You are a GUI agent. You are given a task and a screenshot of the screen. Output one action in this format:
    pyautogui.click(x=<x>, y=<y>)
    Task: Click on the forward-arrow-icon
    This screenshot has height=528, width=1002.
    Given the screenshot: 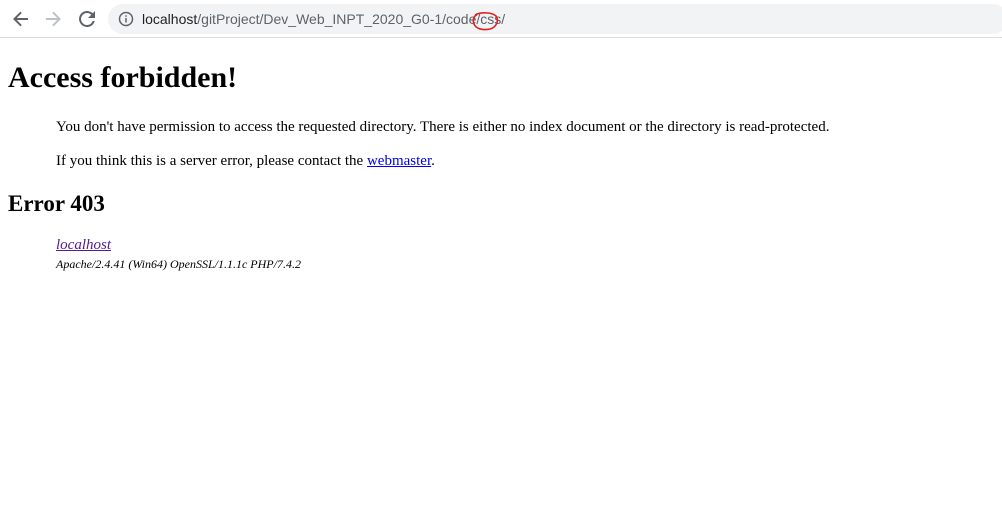 What is the action you would take?
    pyautogui.click(x=53, y=19)
    